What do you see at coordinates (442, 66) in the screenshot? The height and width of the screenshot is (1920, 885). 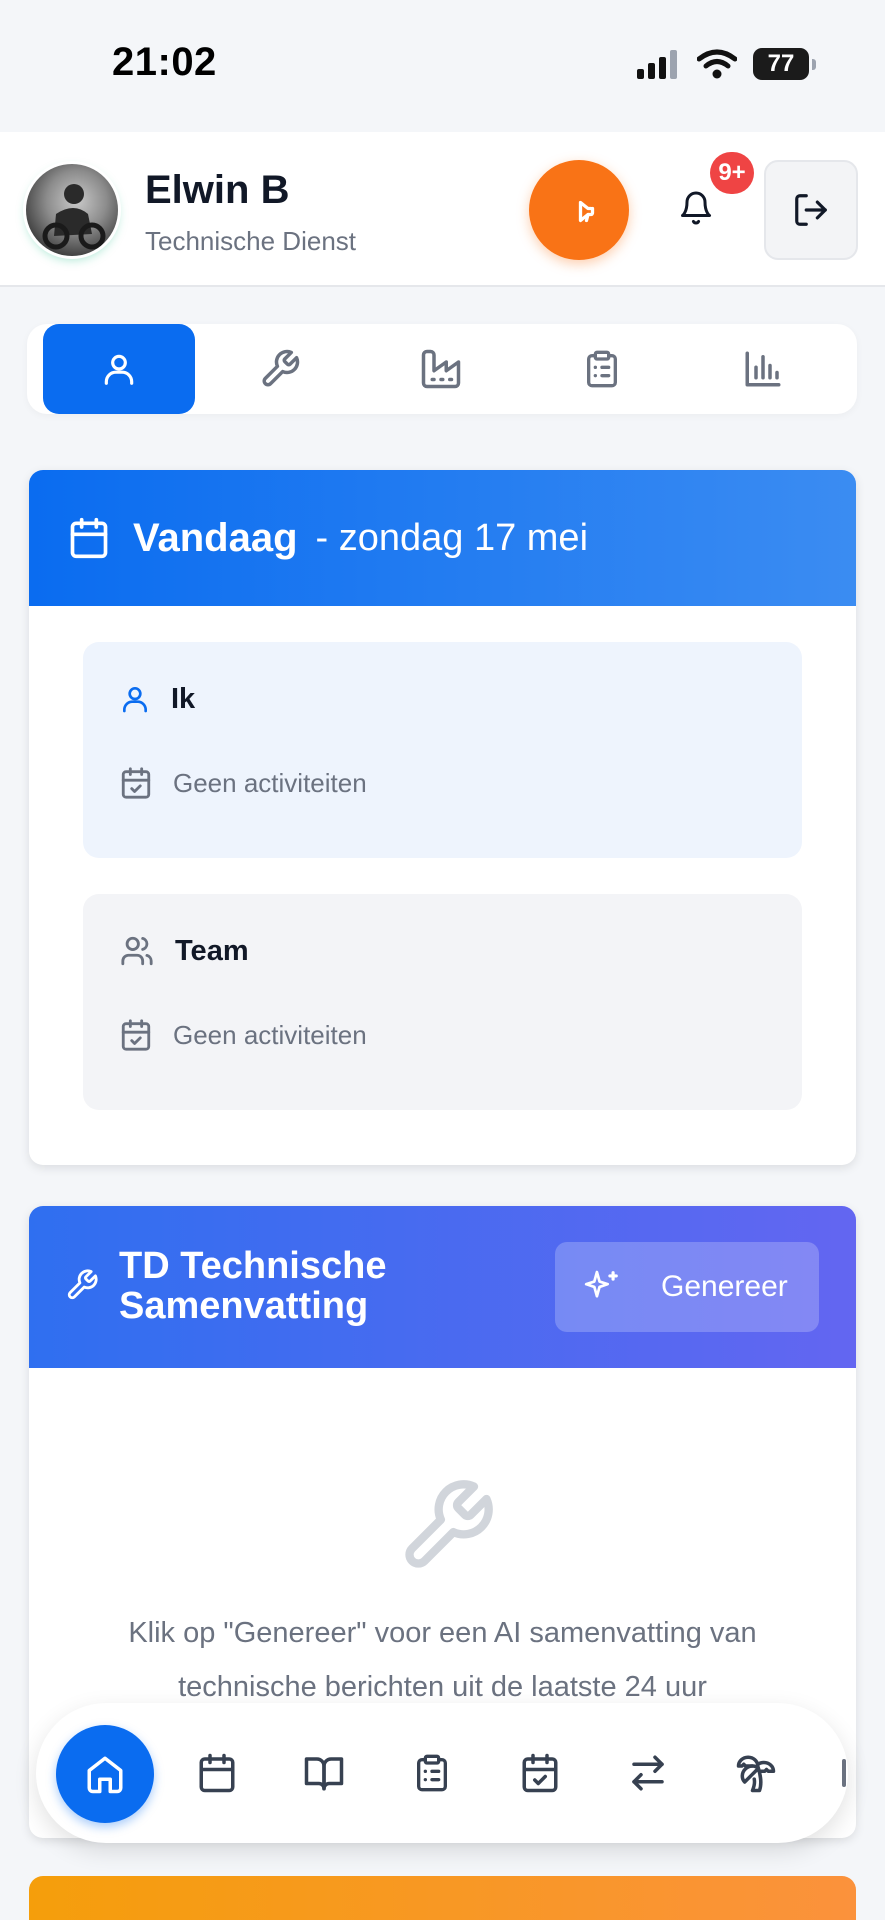 I see `status-bar: 21:02 77` at bounding box center [442, 66].